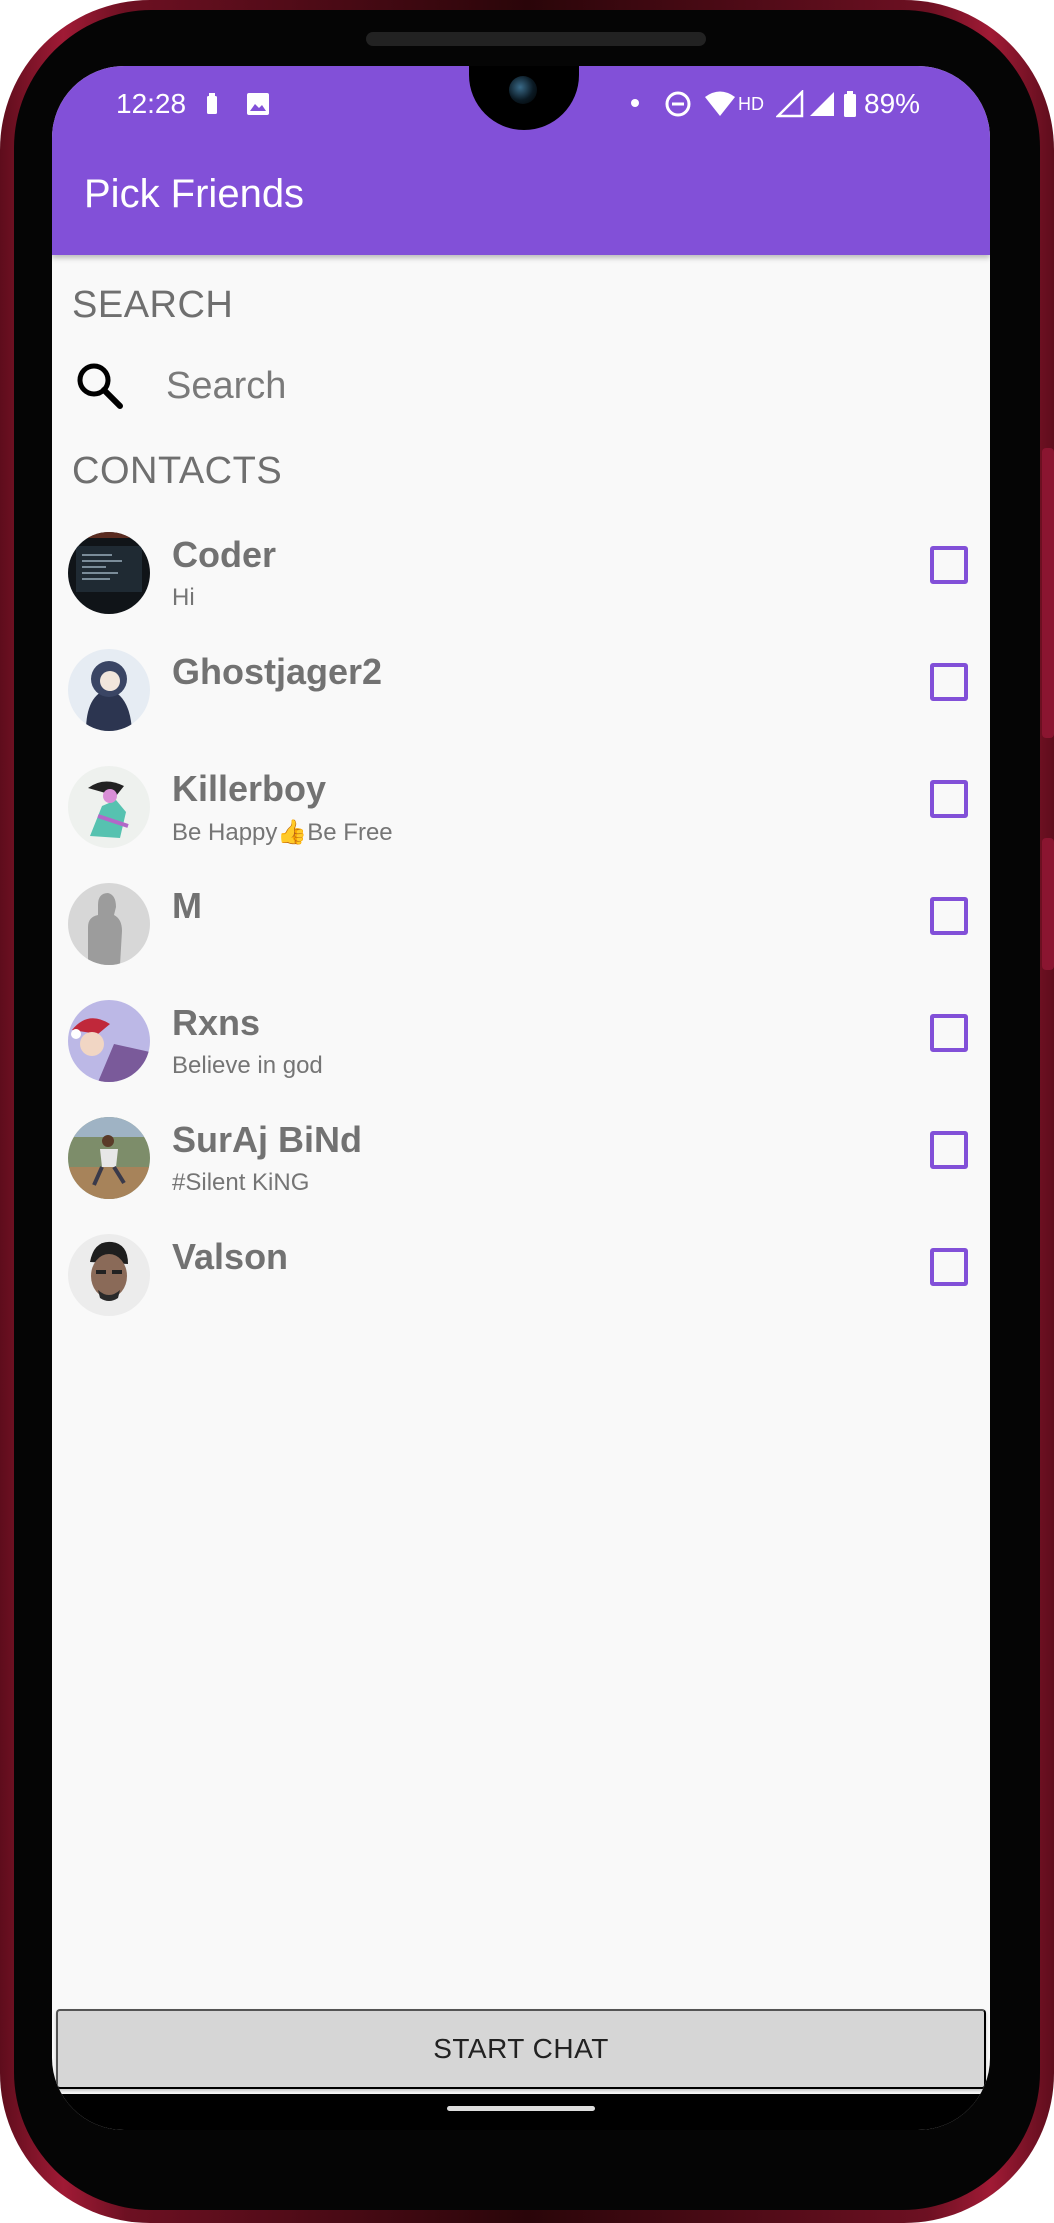  What do you see at coordinates (521, 1165) in the screenshot?
I see `contact-list-item: SurAj BiNd #Silent KiNG` at bounding box center [521, 1165].